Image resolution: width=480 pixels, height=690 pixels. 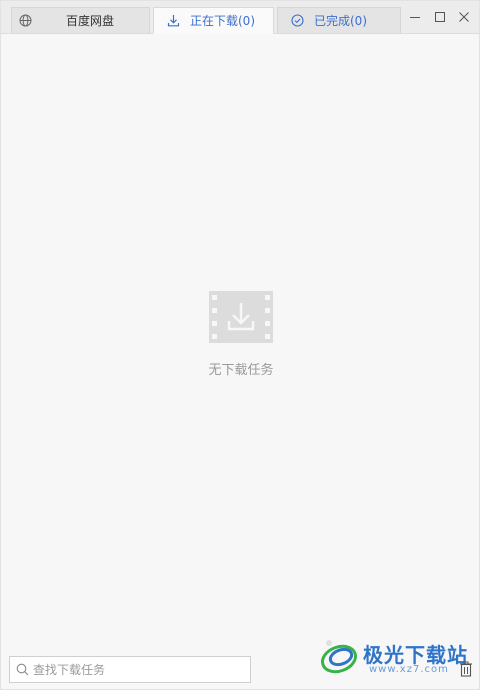 I want to click on empty-state-text: 无下载任务, so click(x=241, y=370).